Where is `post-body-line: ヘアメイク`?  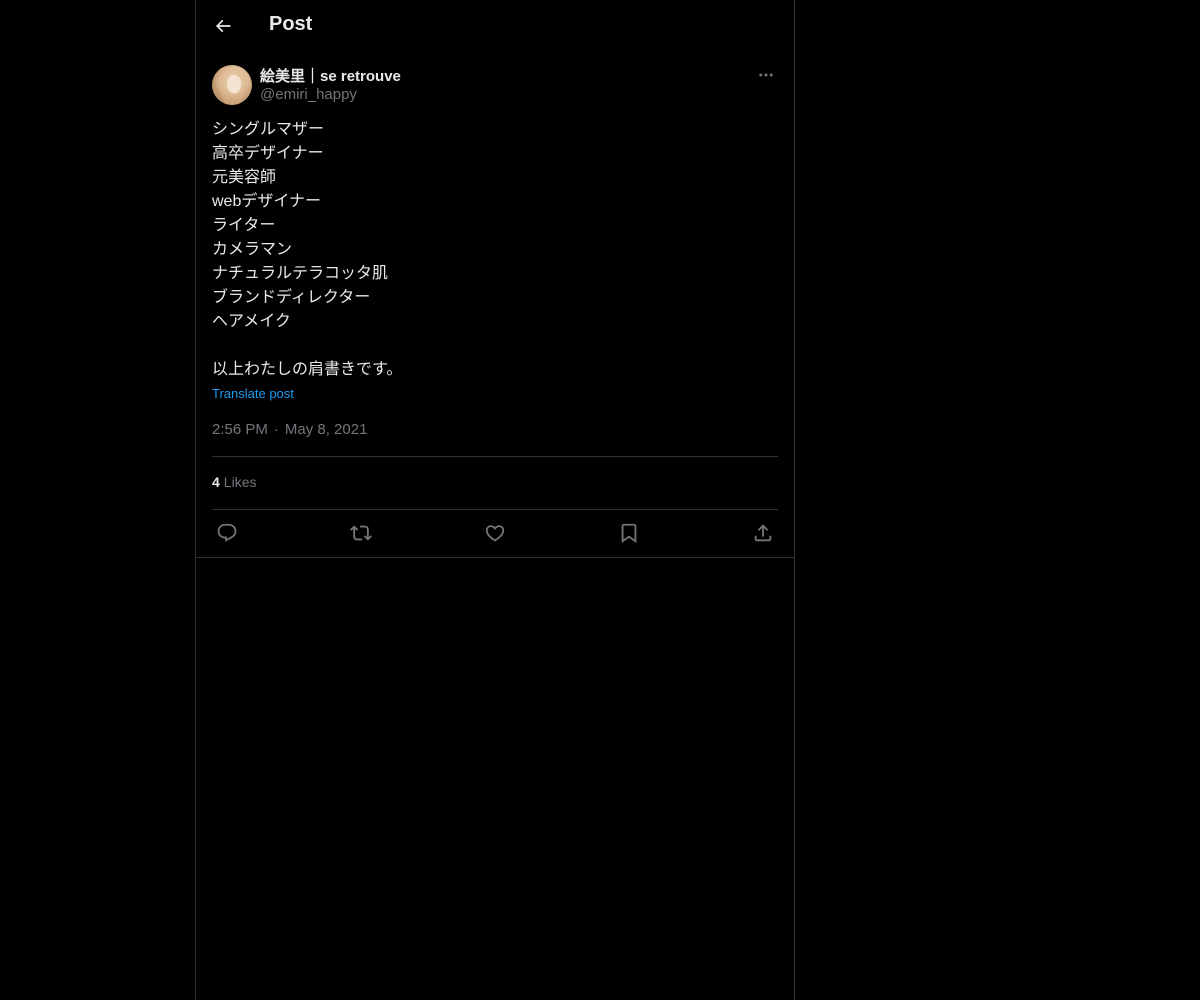 post-body-line: ヘアメイク is located at coordinates (251, 321).